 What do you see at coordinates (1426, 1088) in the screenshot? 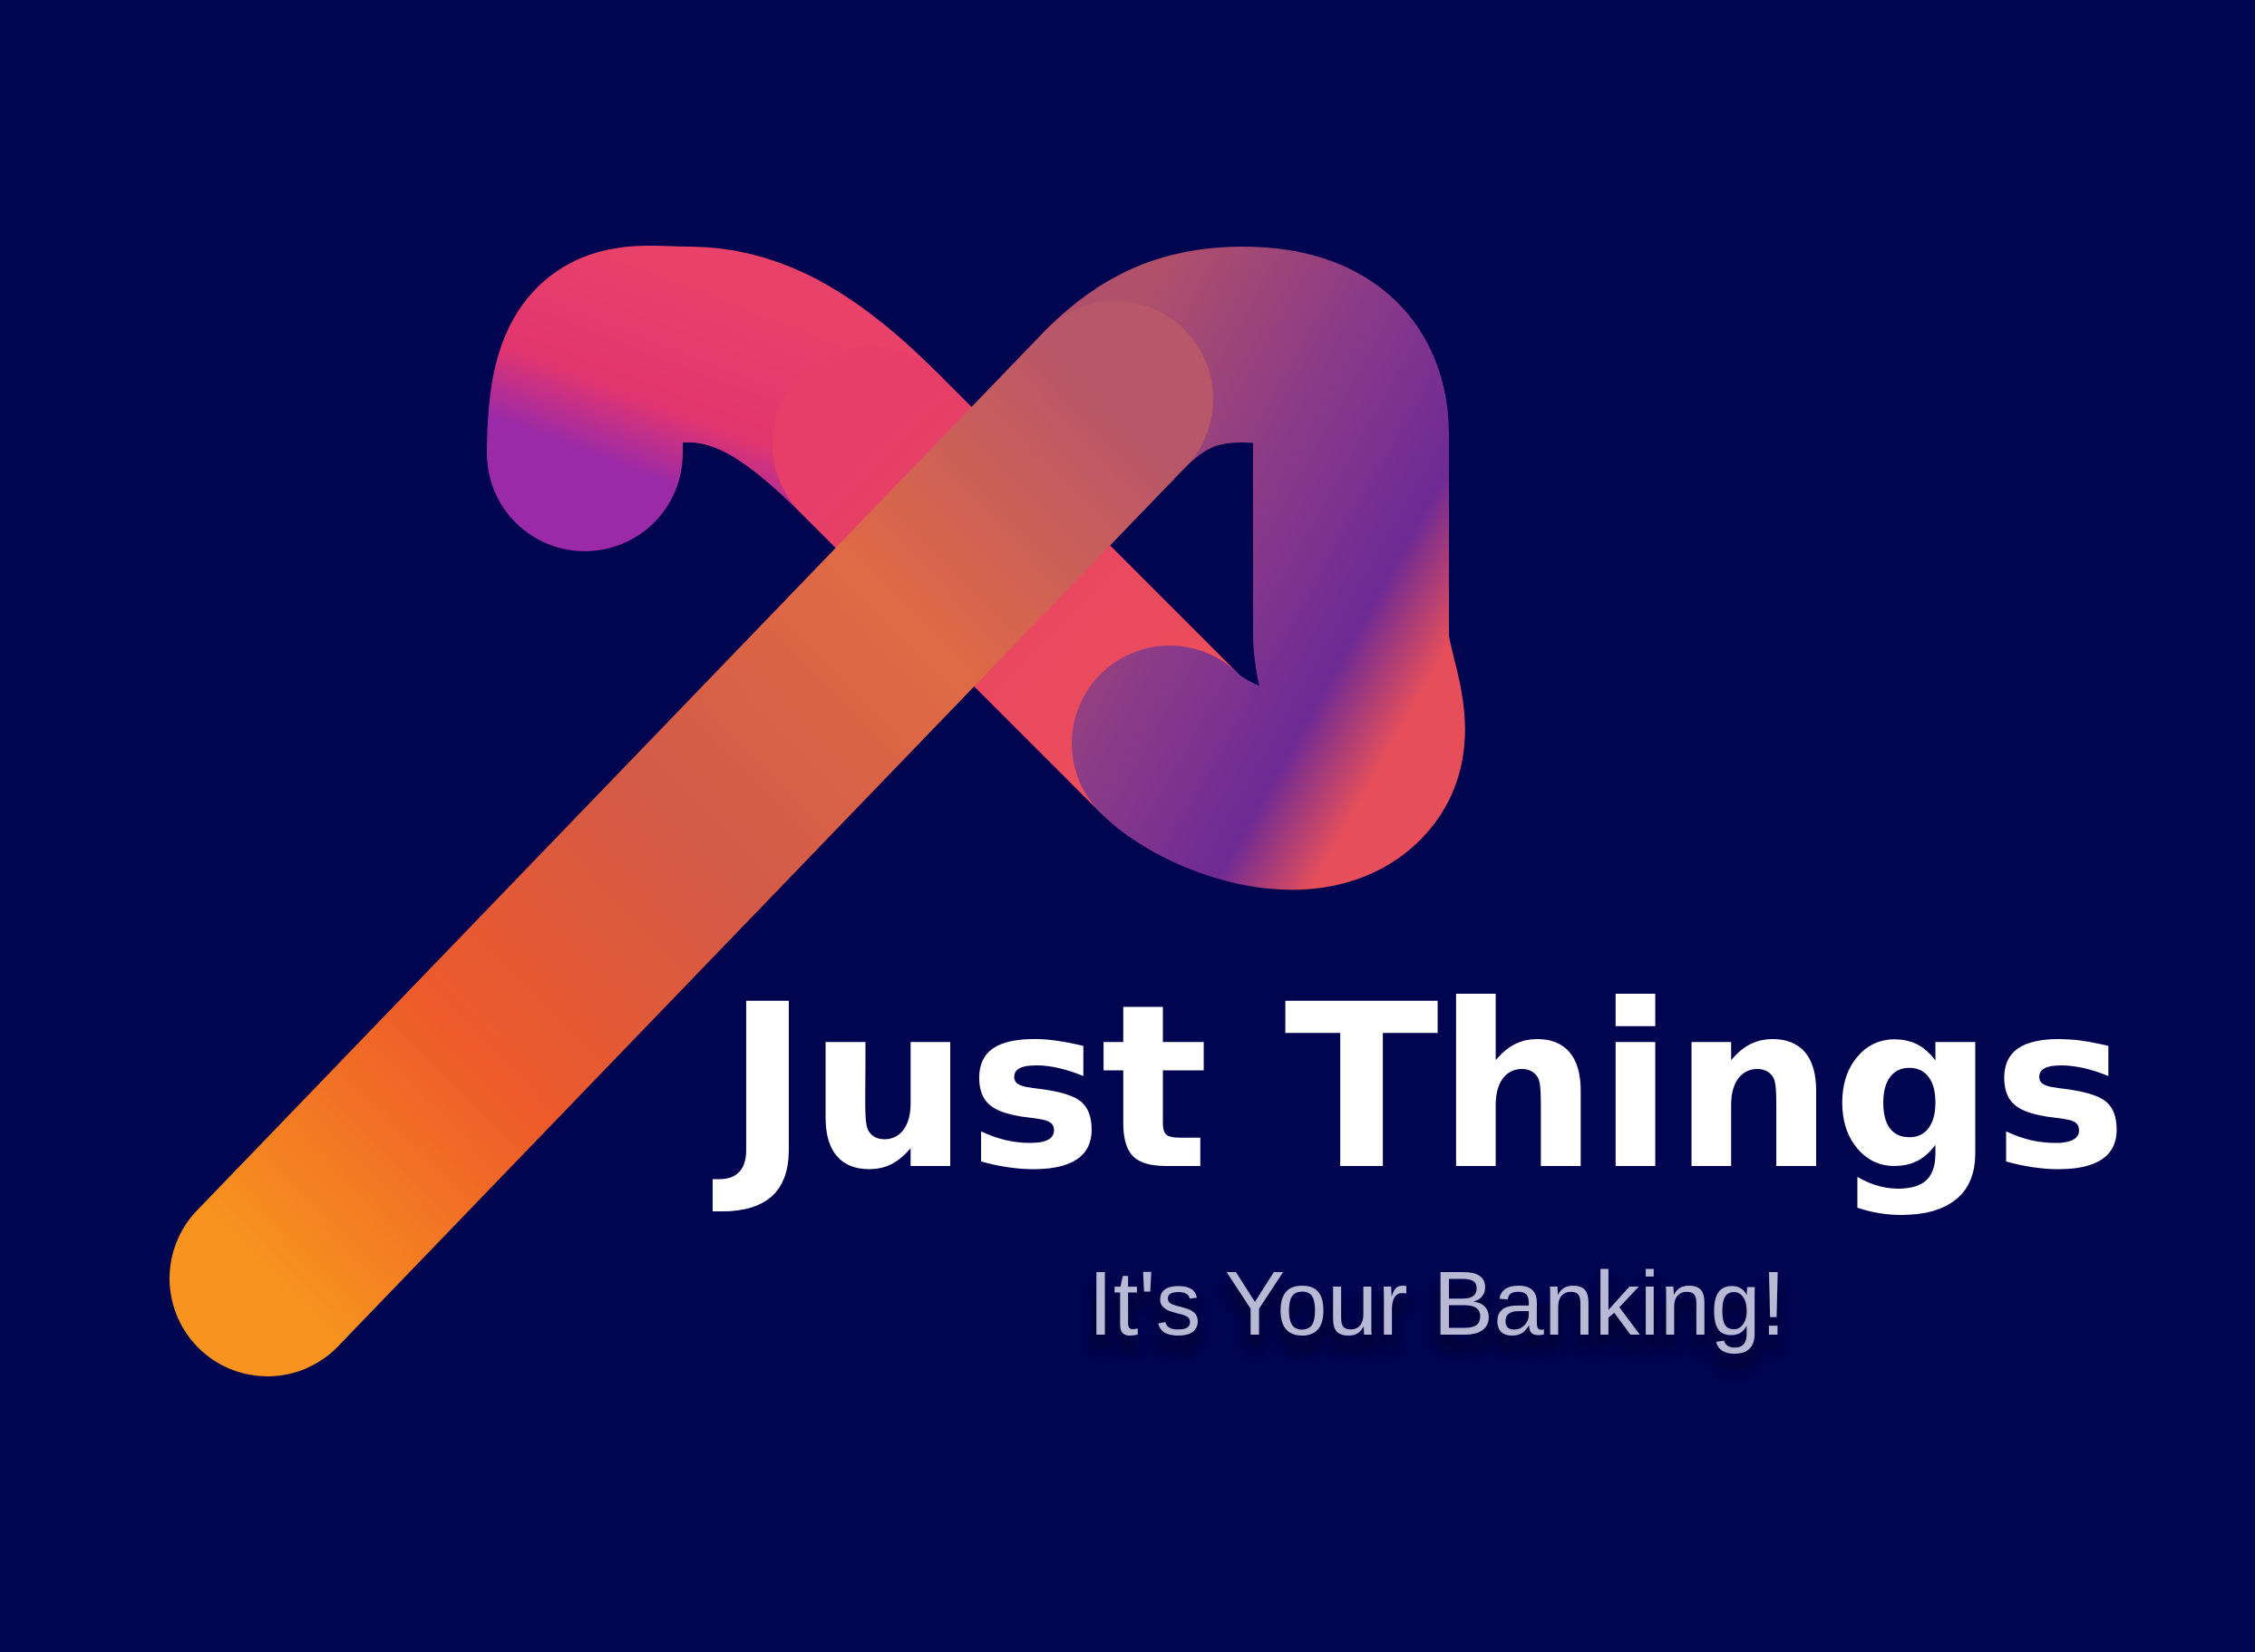
I see `brand-name: Just Things` at bounding box center [1426, 1088].